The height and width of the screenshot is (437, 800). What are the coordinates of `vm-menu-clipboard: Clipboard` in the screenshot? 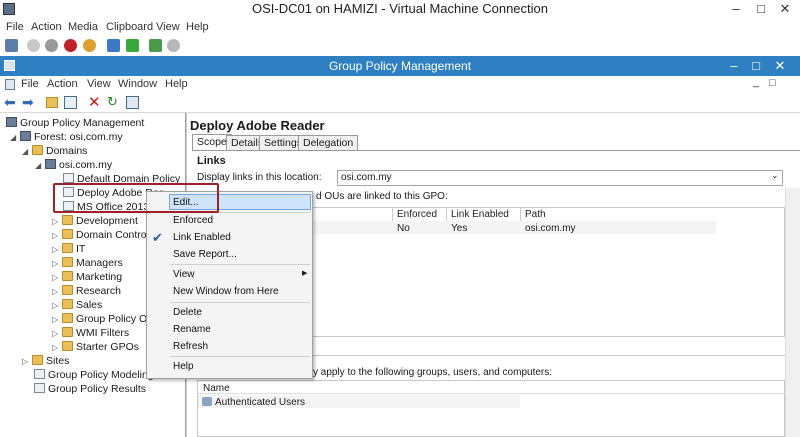 It's located at (129, 27).